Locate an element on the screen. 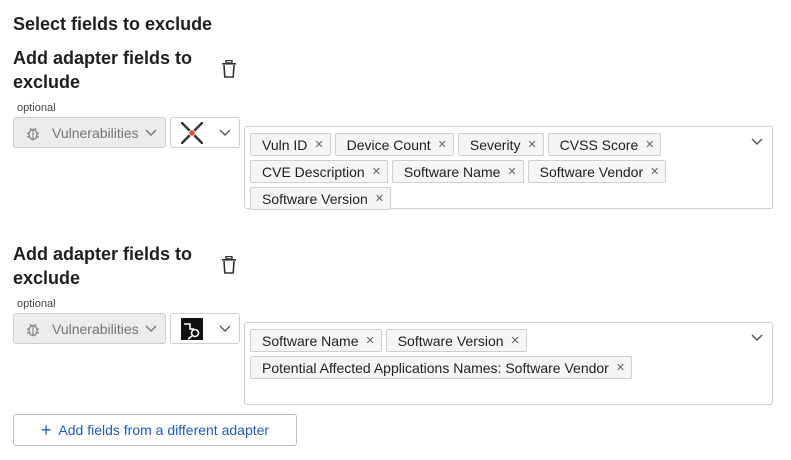 This screenshot has width=791, height=460. chip-label: Device Count is located at coordinates (388, 144).